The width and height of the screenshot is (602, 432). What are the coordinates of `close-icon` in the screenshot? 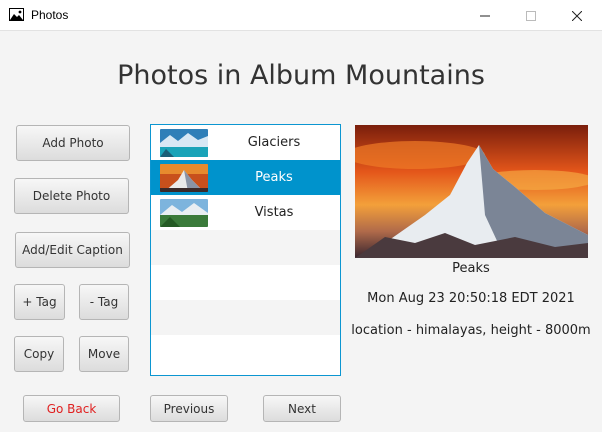 It's located at (577, 15).